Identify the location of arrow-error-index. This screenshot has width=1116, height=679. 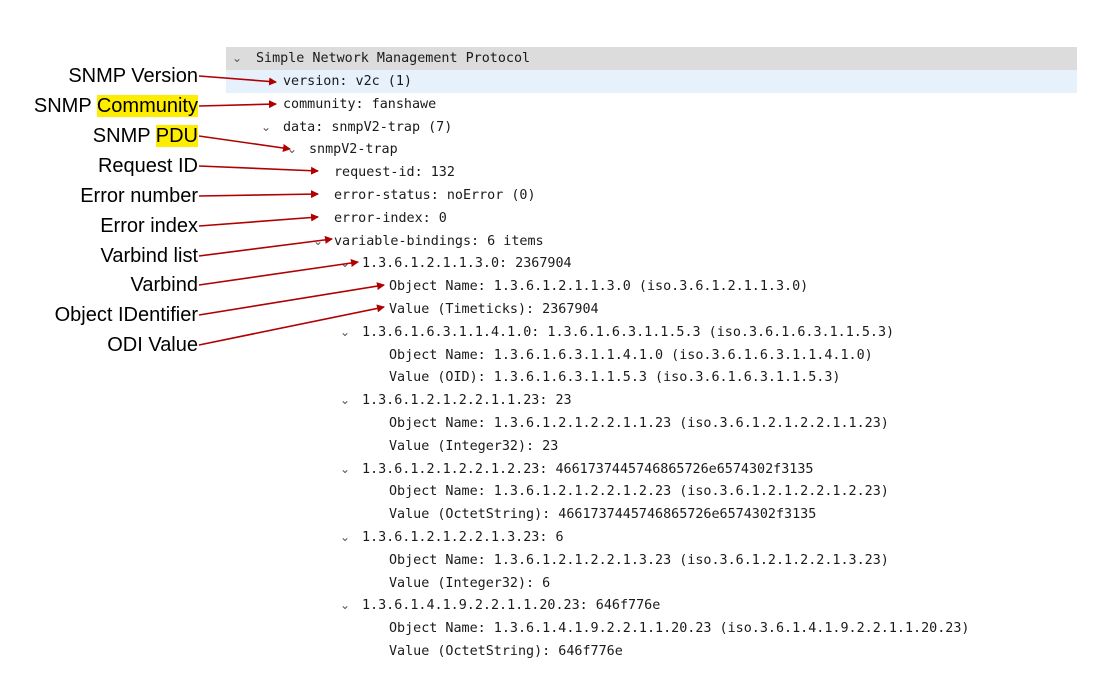
(258, 220).